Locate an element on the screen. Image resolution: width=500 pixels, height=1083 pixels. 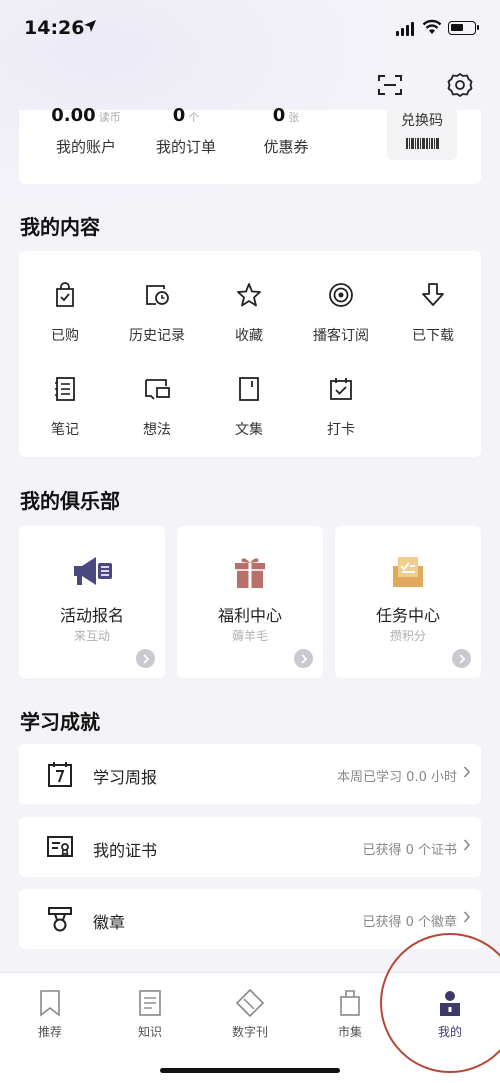
orders-unit: 个 is located at coordinates (194, 117).